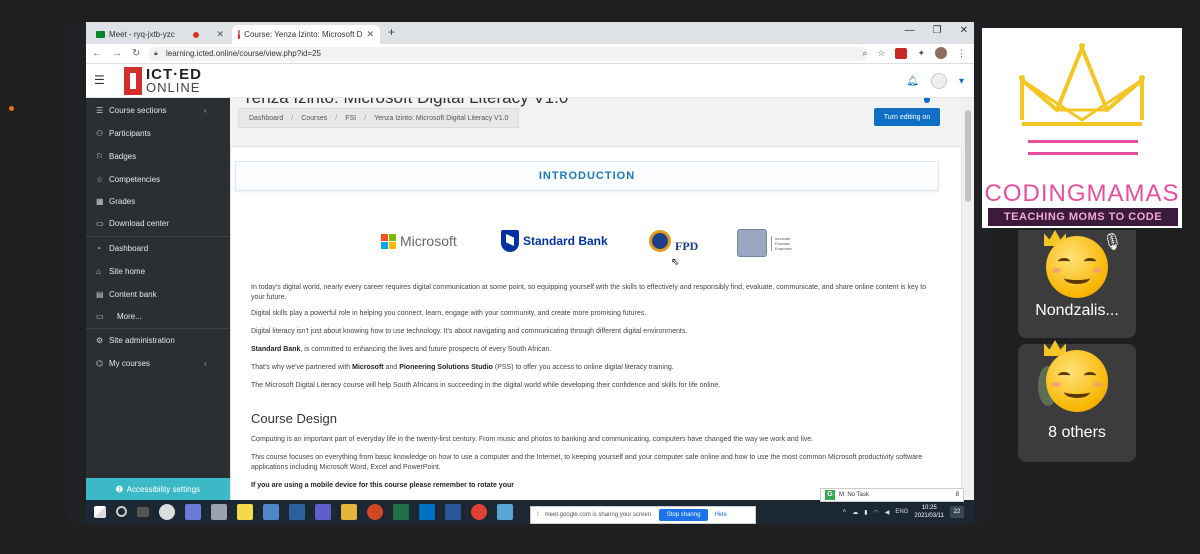  Describe the element at coordinates (100, 512) in the screenshot. I see `windows-start-icon` at that location.